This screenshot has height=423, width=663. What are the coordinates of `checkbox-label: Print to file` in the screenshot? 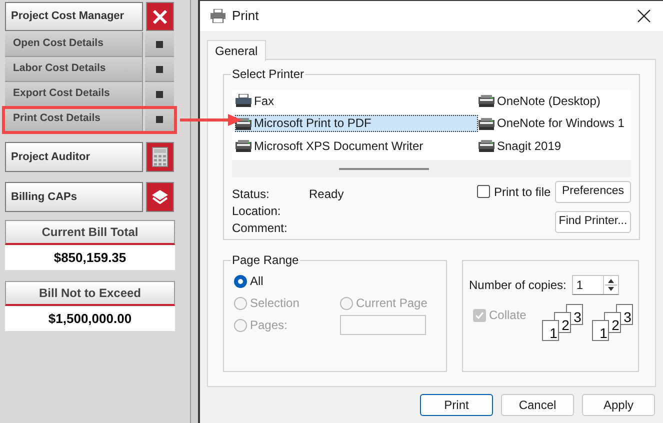 It's located at (522, 192).